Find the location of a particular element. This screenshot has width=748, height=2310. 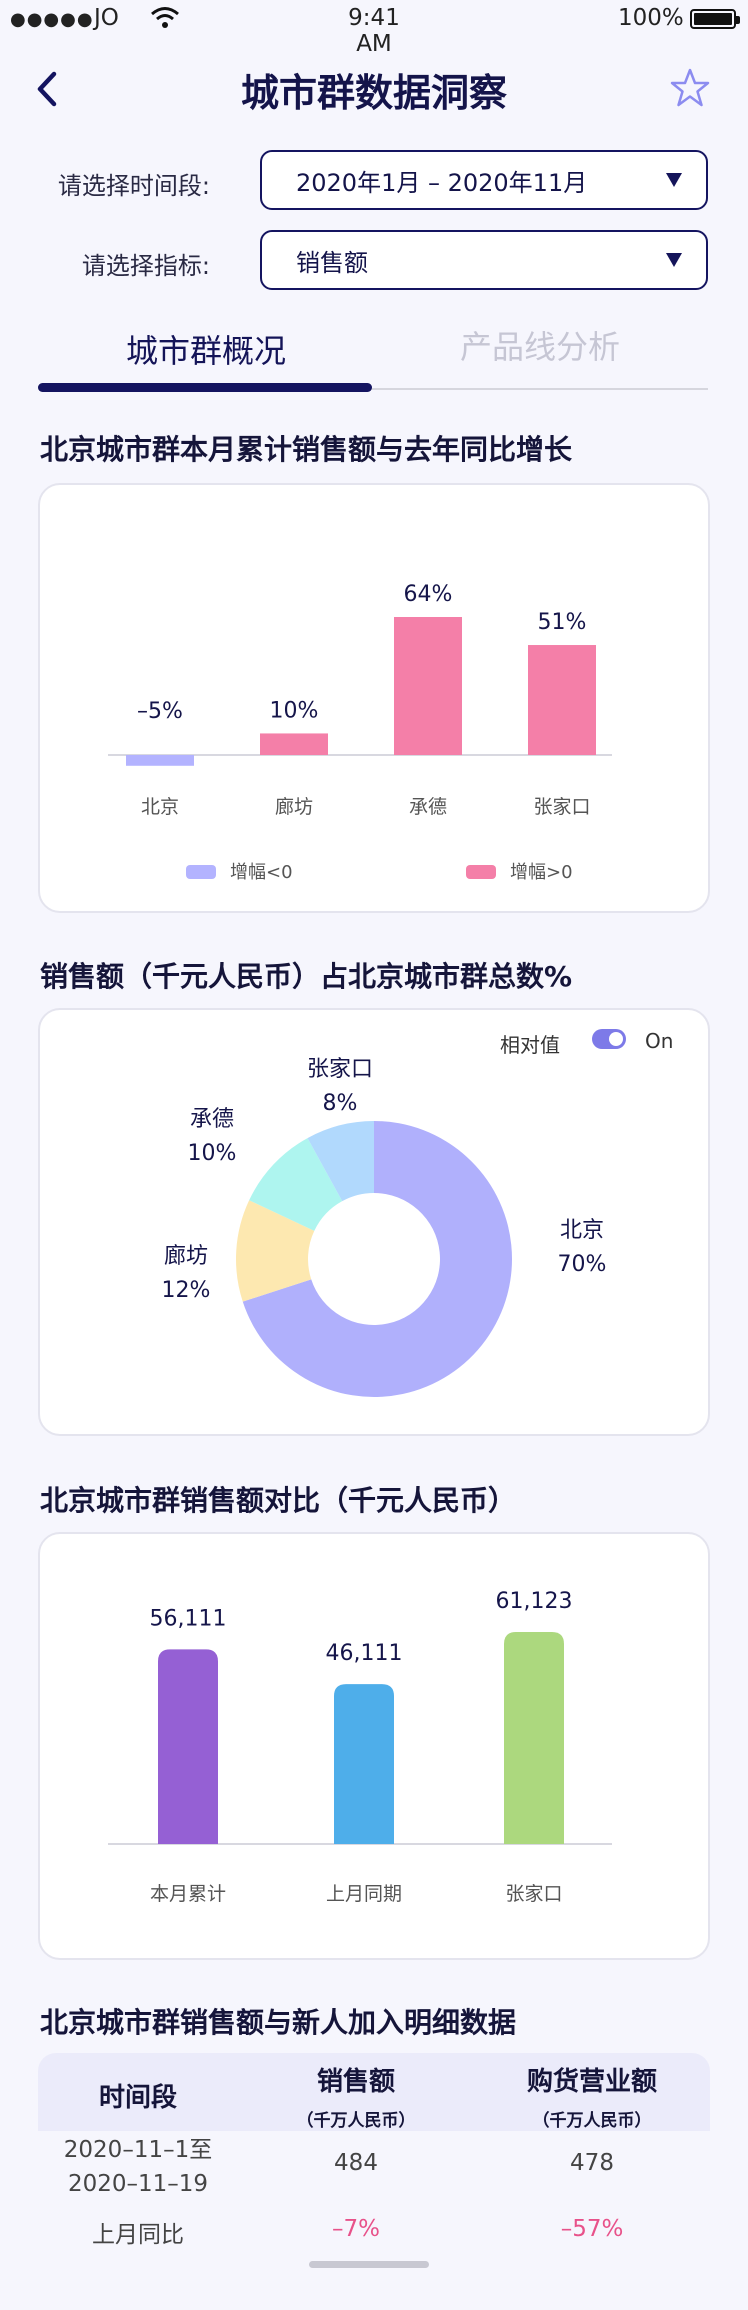

toggle-state: On is located at coordinates (659, 1041).